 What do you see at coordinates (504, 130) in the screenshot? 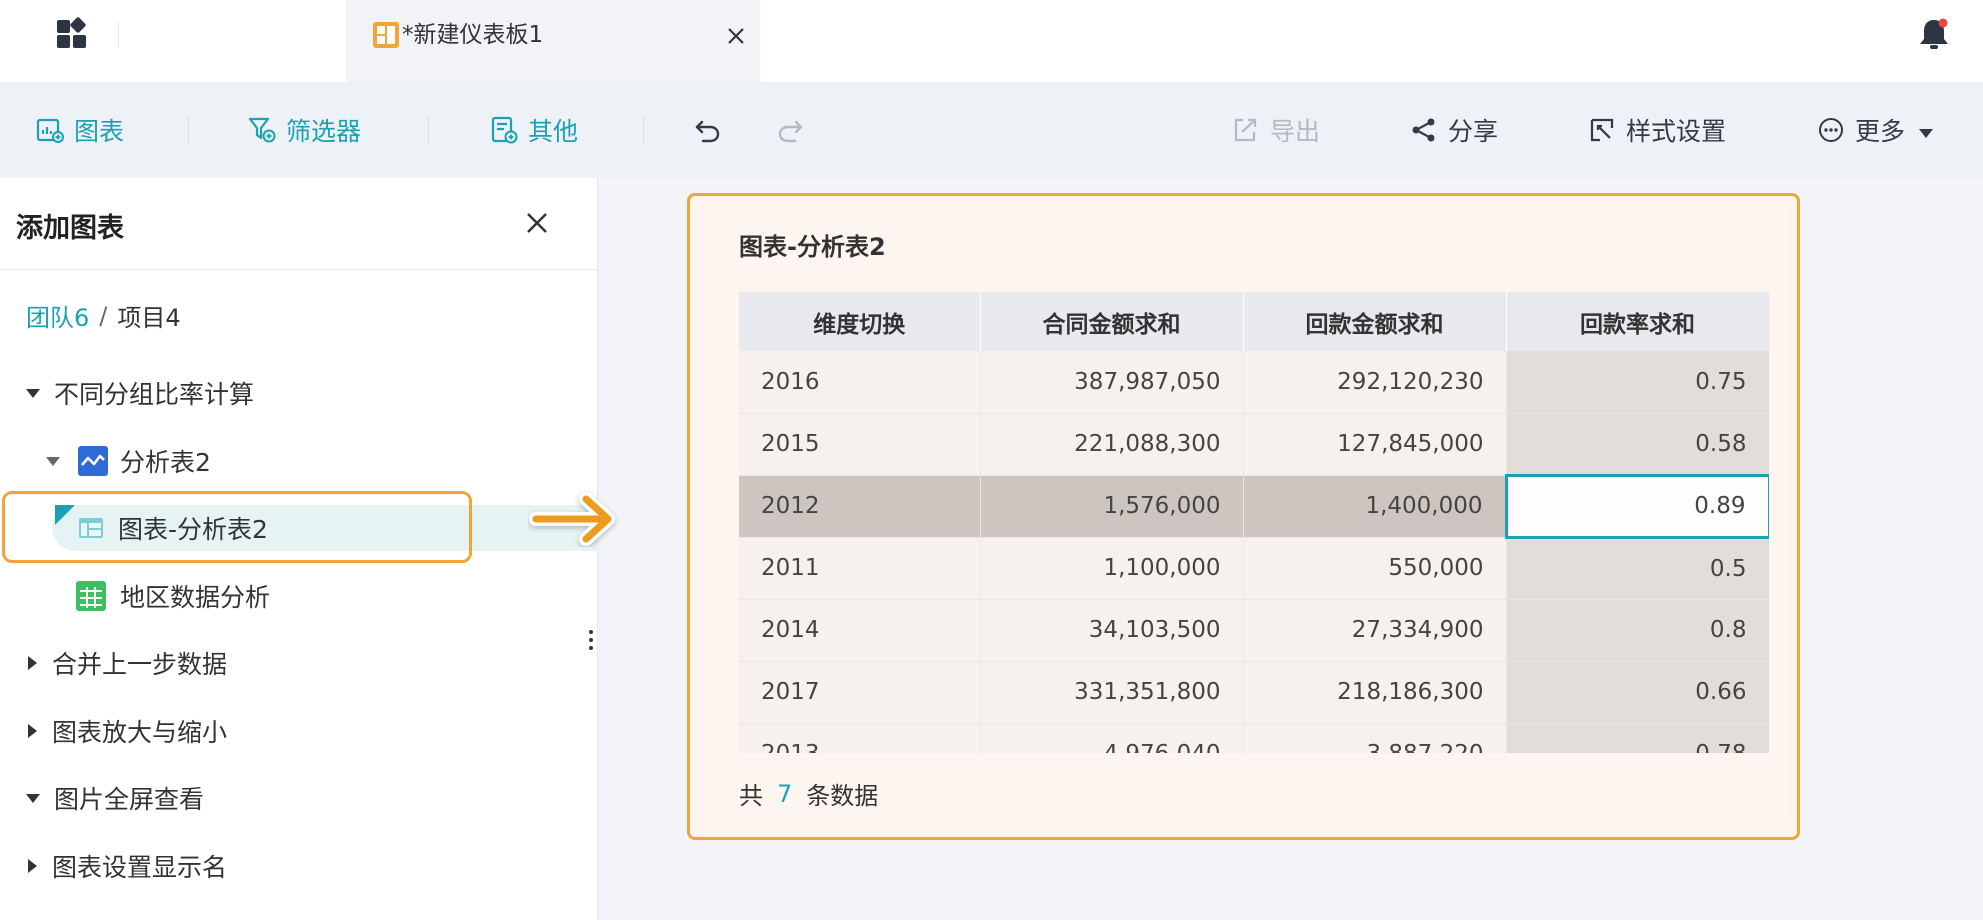
I see `document-add-icon` at bounding box center [504, 130].